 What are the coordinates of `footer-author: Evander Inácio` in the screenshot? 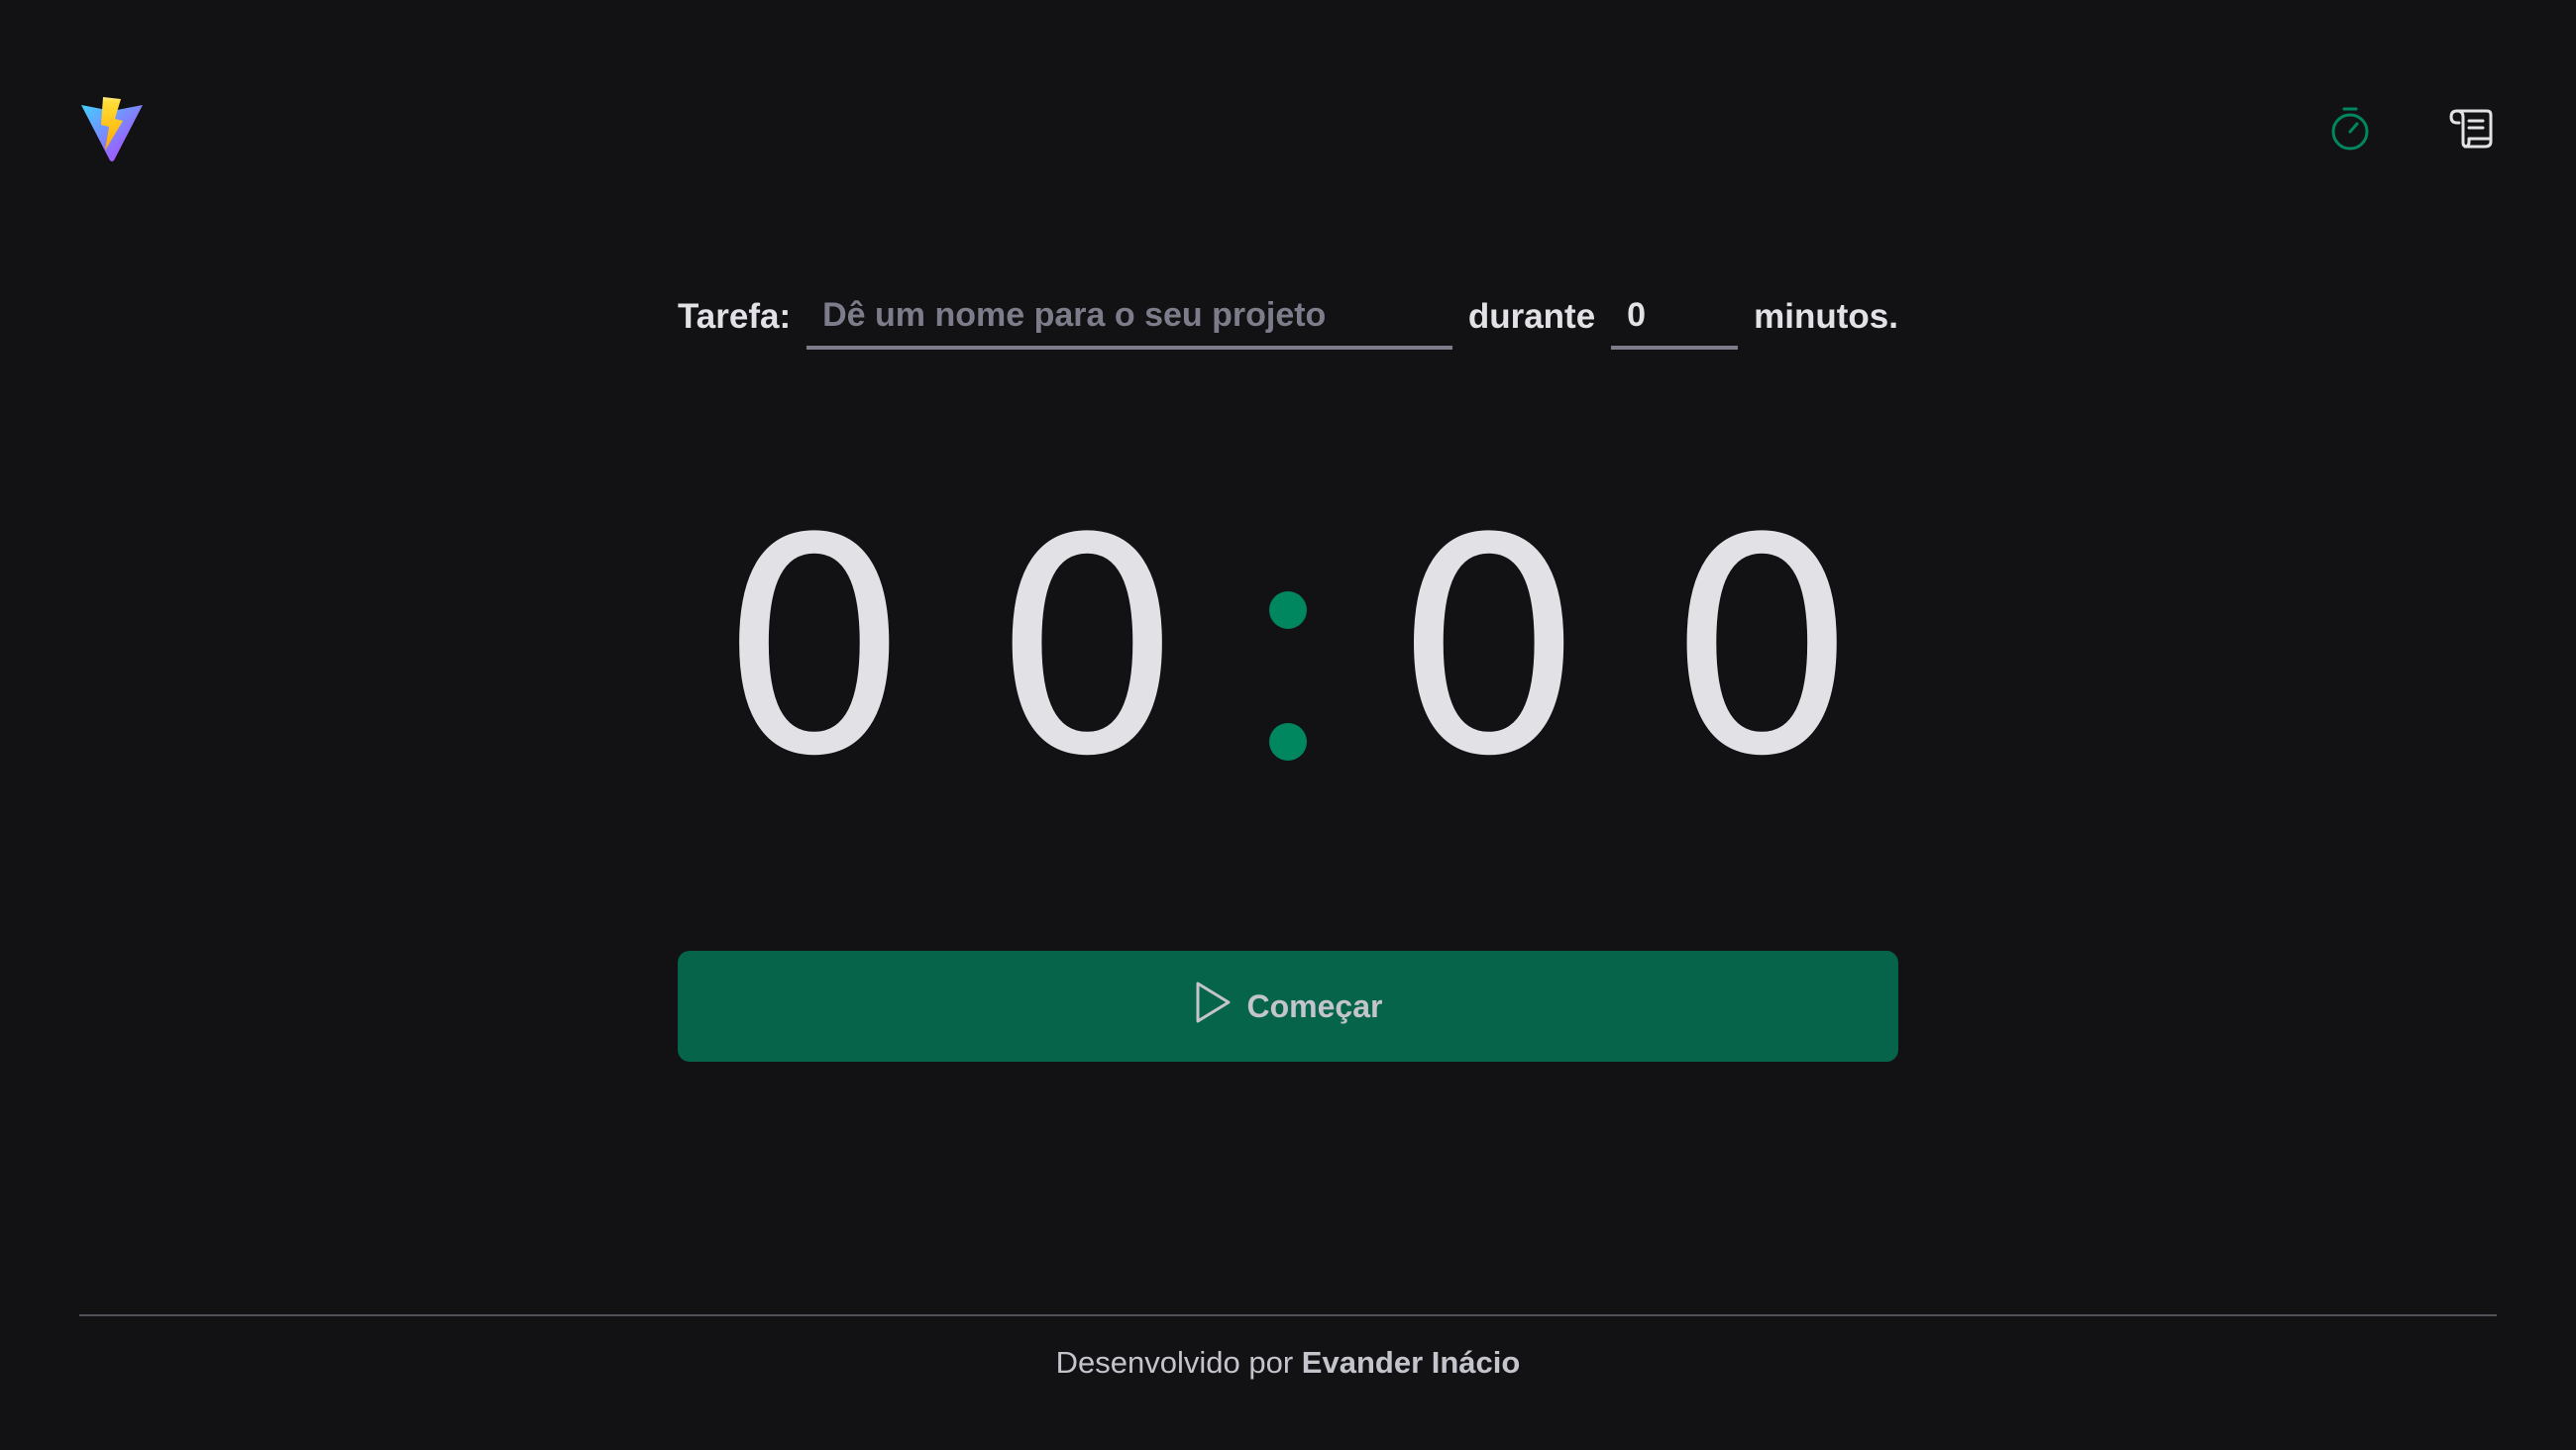 It's located at (1411, 1363).